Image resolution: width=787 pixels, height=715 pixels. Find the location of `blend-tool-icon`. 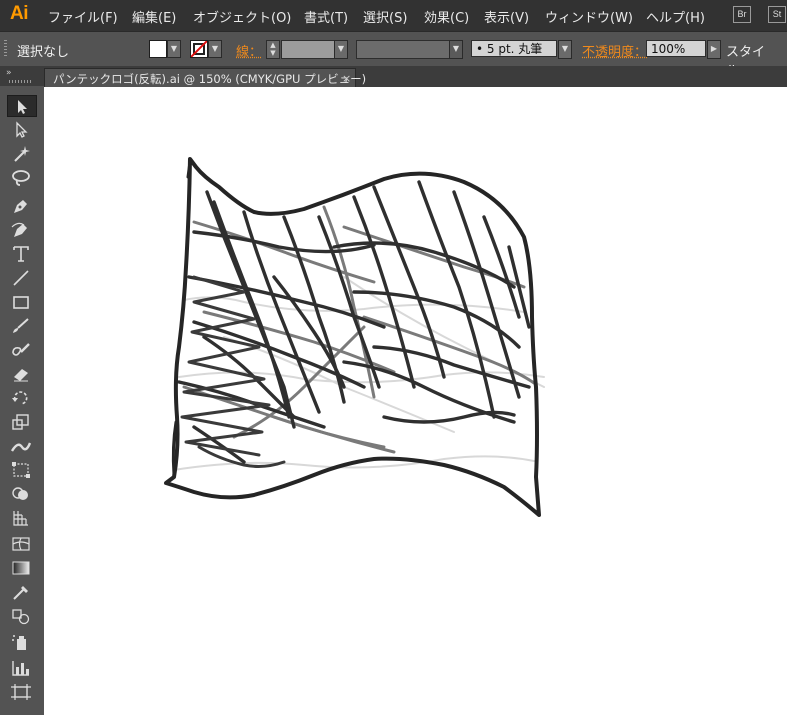

blend-tool-icon is located at coordinates (21, 617).